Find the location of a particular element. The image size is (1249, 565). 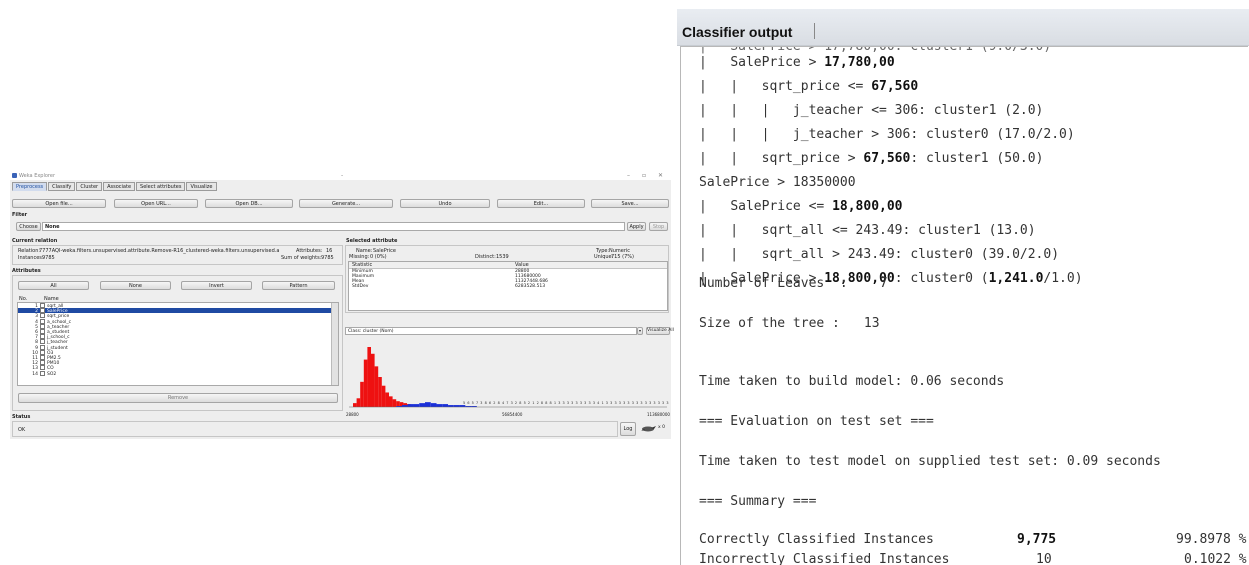

invert-button: Invert is located at coordinates (216, 285).